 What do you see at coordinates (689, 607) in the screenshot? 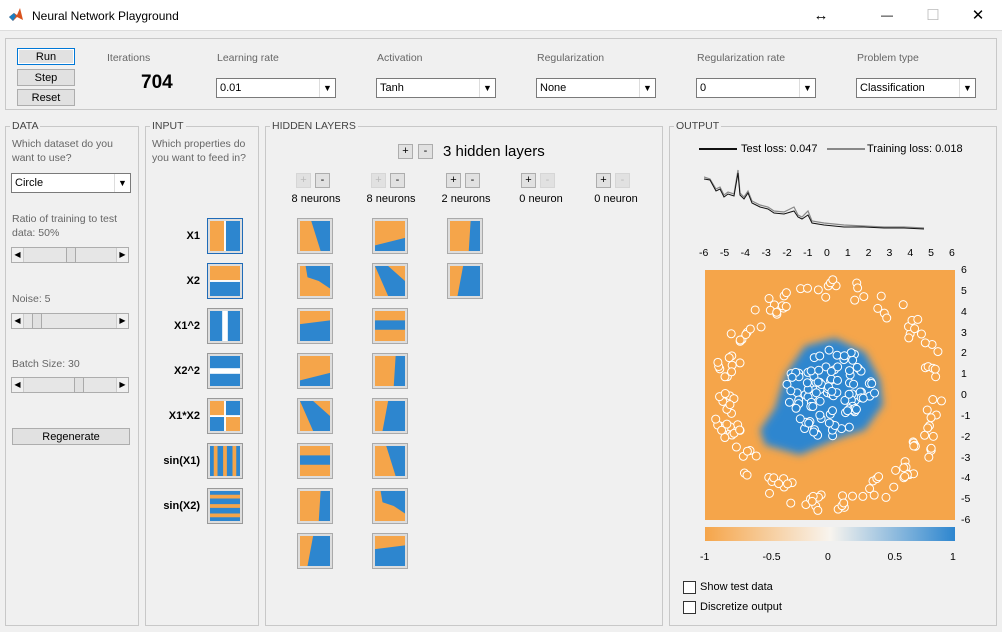
I see `discretize-output-checkbox` at bounding box center [689, 607].